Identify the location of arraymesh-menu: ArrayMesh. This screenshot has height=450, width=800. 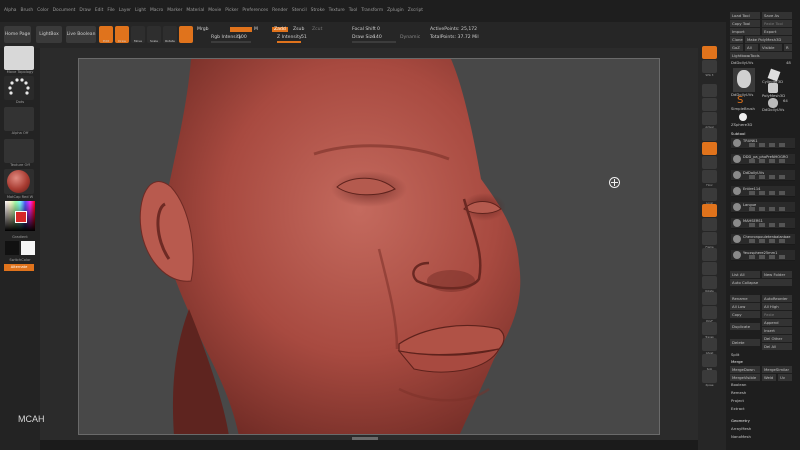
(741, 428).